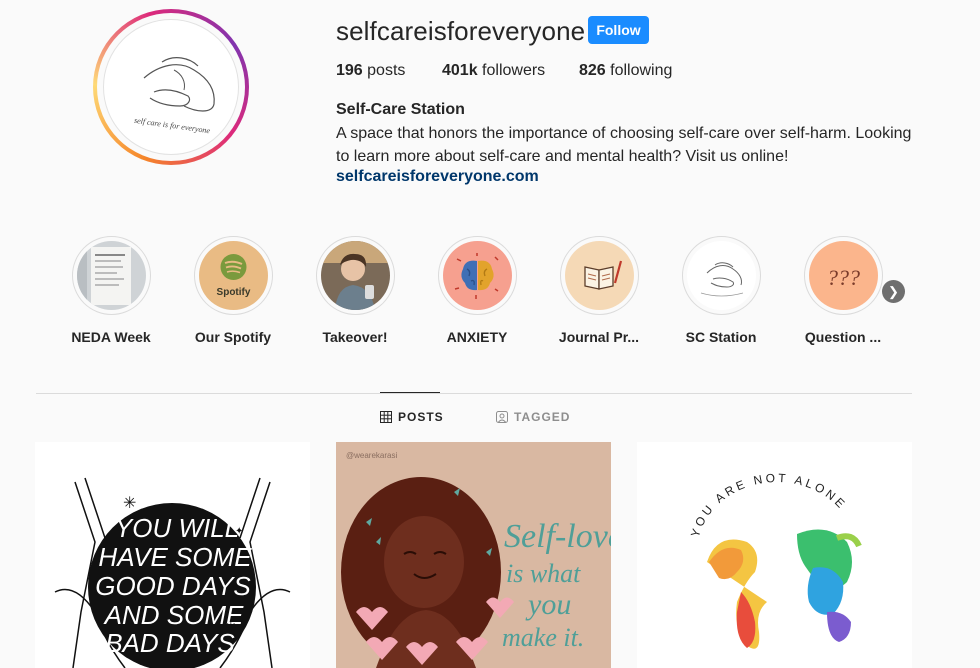 This screenshot has width=980, height=668. I want to click on active-tab-indicator, so click(410, 392).